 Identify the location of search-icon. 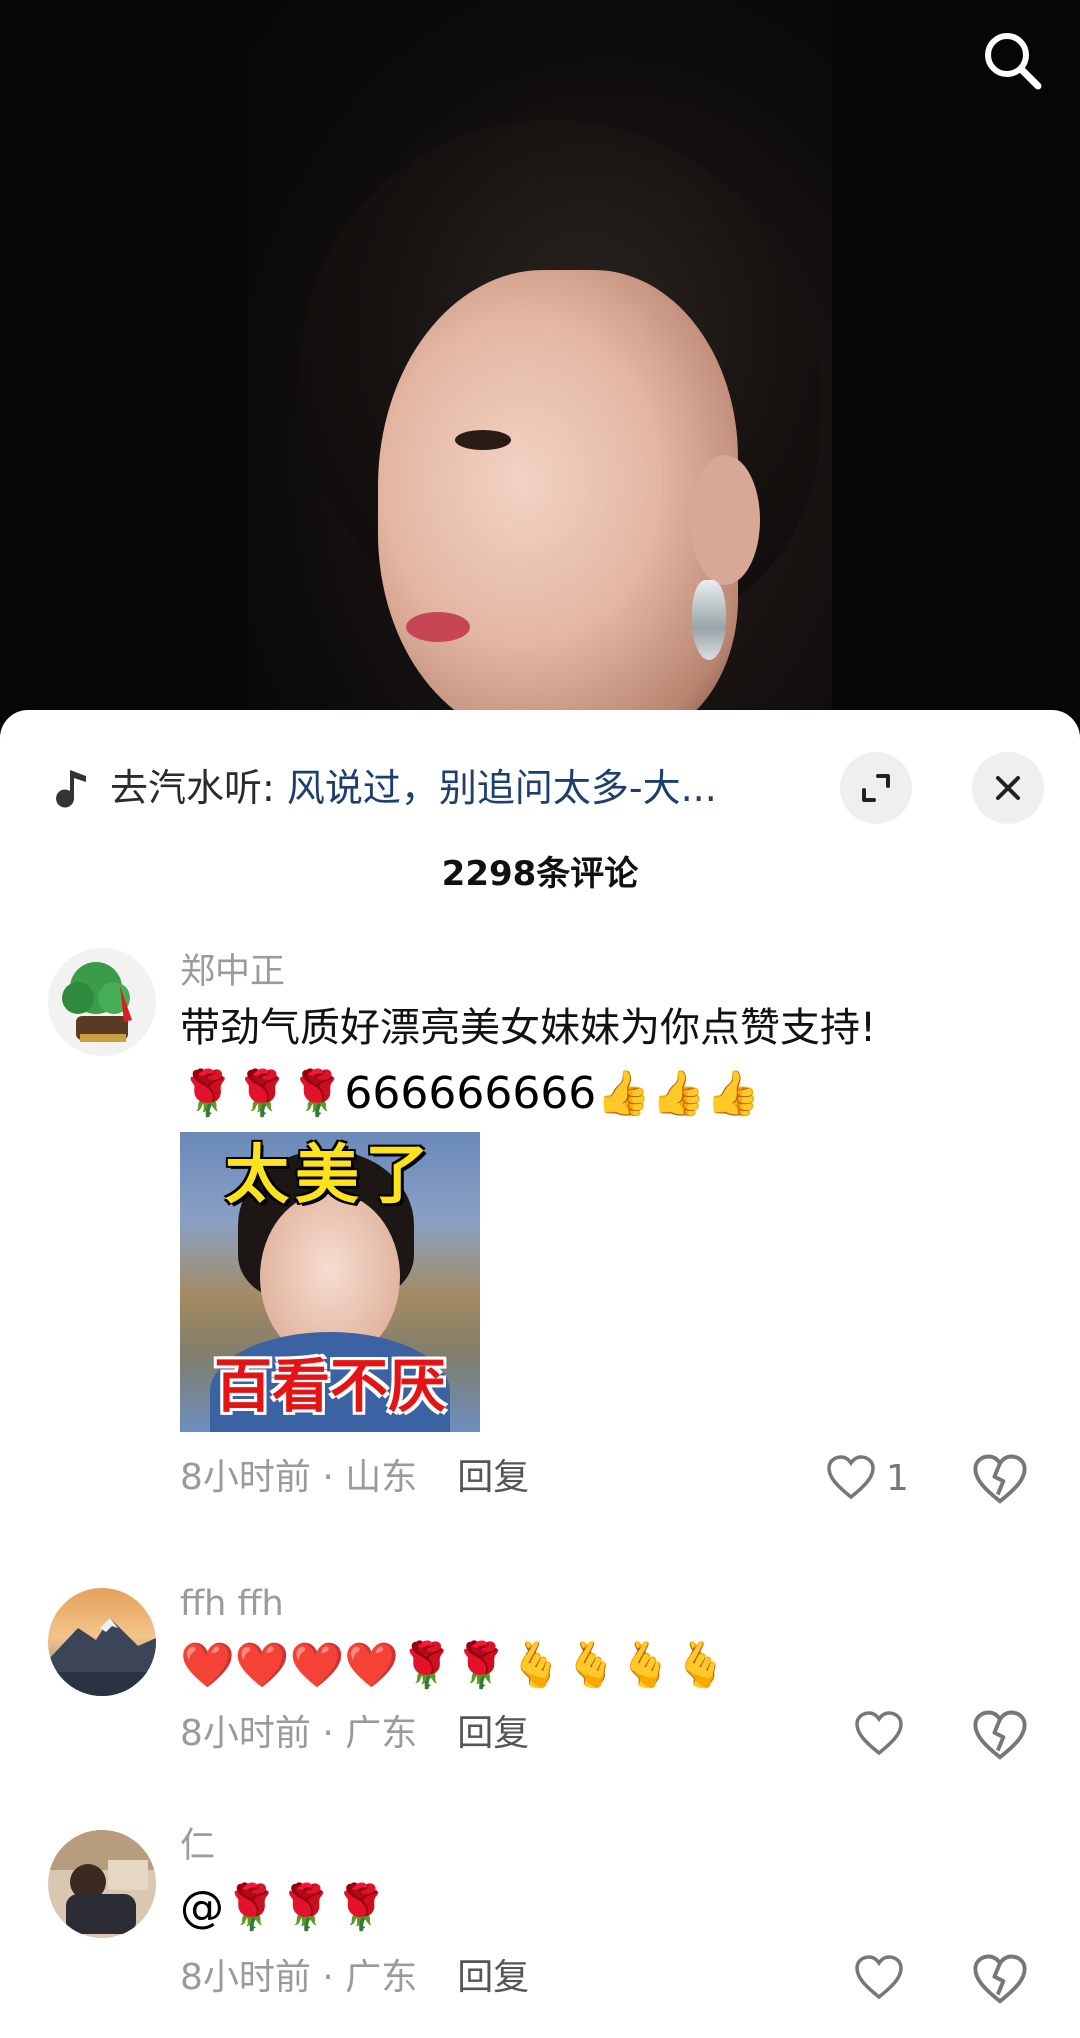
(1013, 61).